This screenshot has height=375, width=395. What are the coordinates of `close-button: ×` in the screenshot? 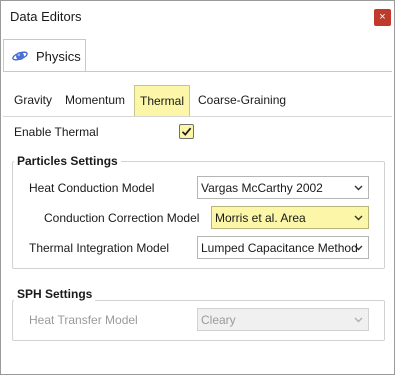 It's located at (382, 17).